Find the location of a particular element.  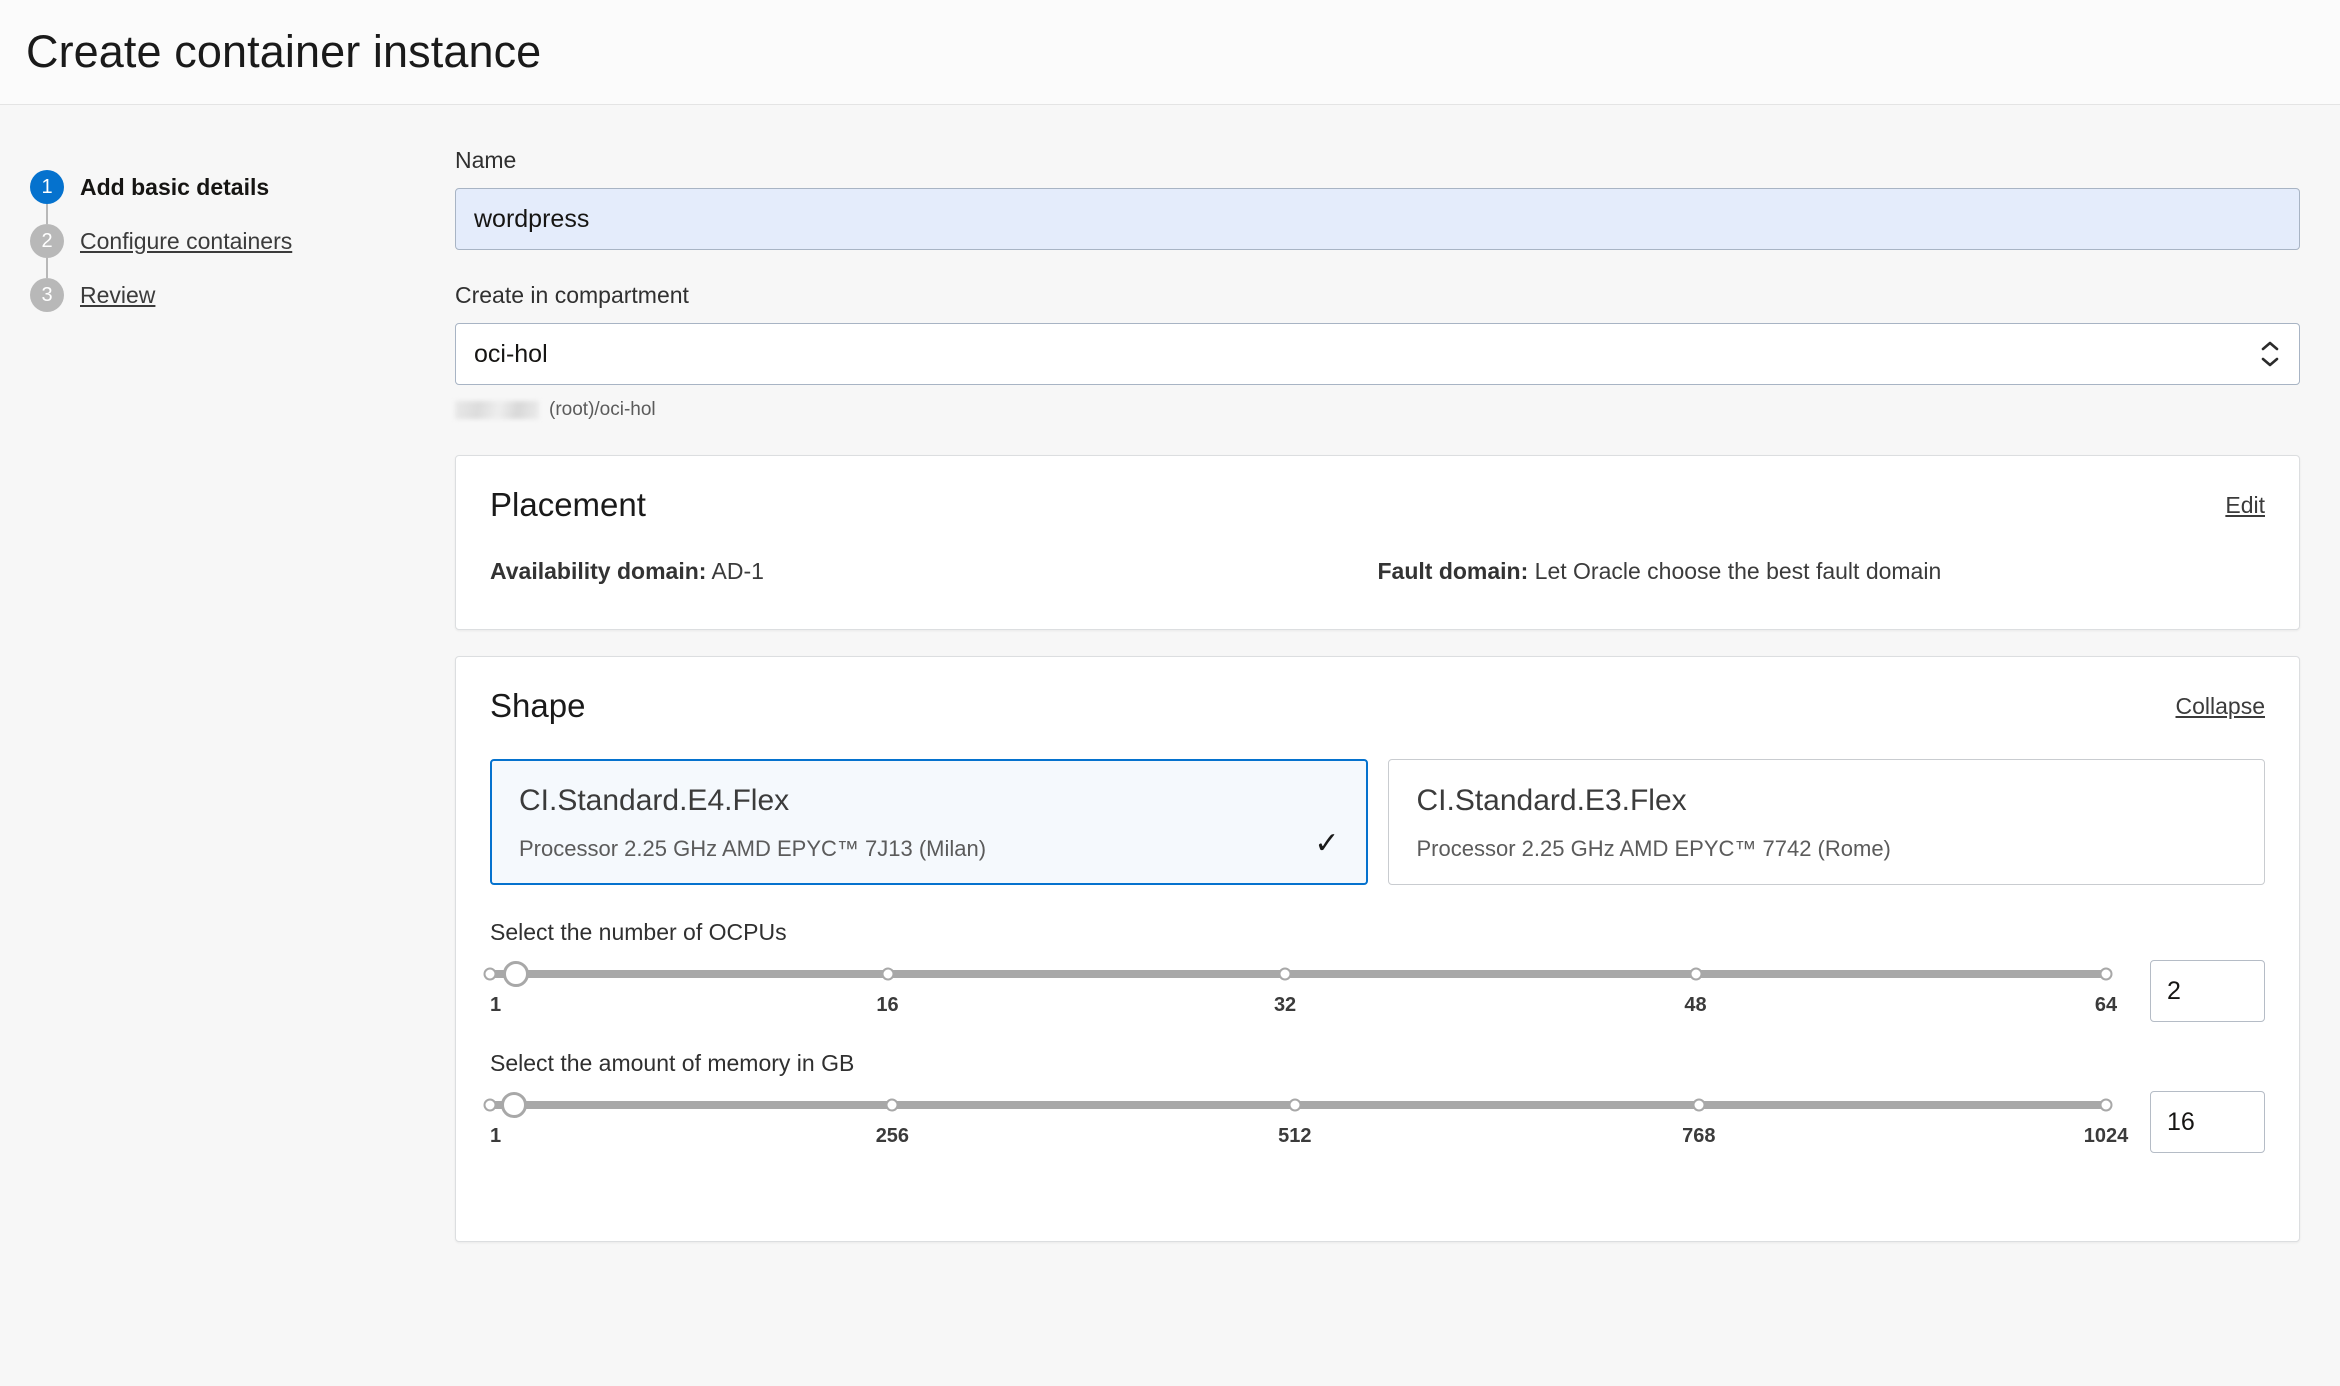

memory-slider-tick-label: 1024 is located at coordinates (2106, 1136).